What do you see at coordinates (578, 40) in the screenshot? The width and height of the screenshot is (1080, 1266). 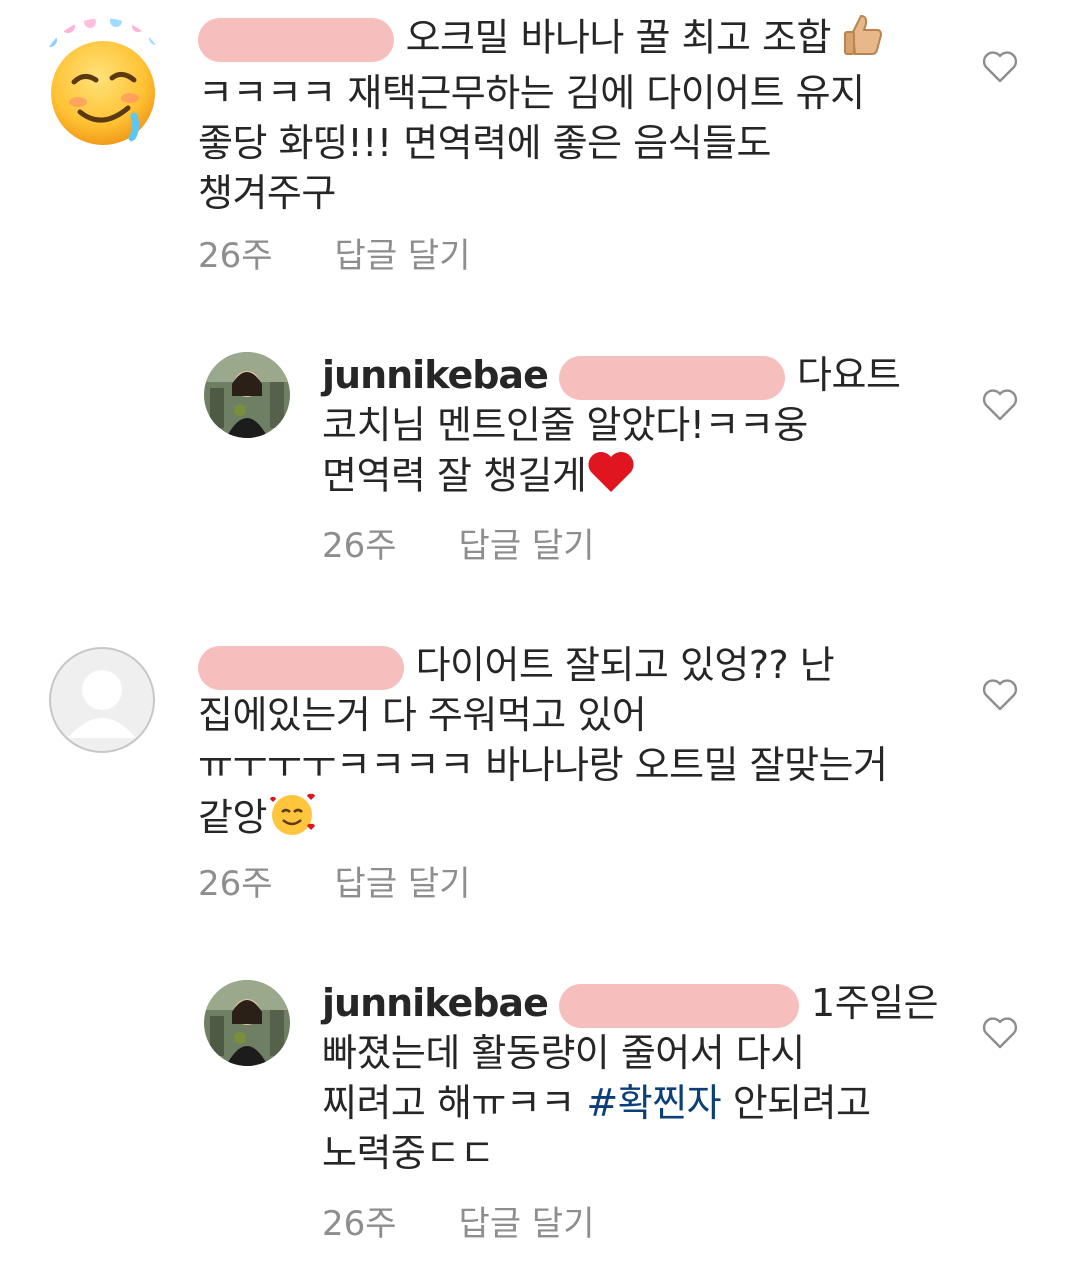 I see `comment-line-1: 오크밀 바나나 꿀 최고 조합` at bounding box center [578, 40].